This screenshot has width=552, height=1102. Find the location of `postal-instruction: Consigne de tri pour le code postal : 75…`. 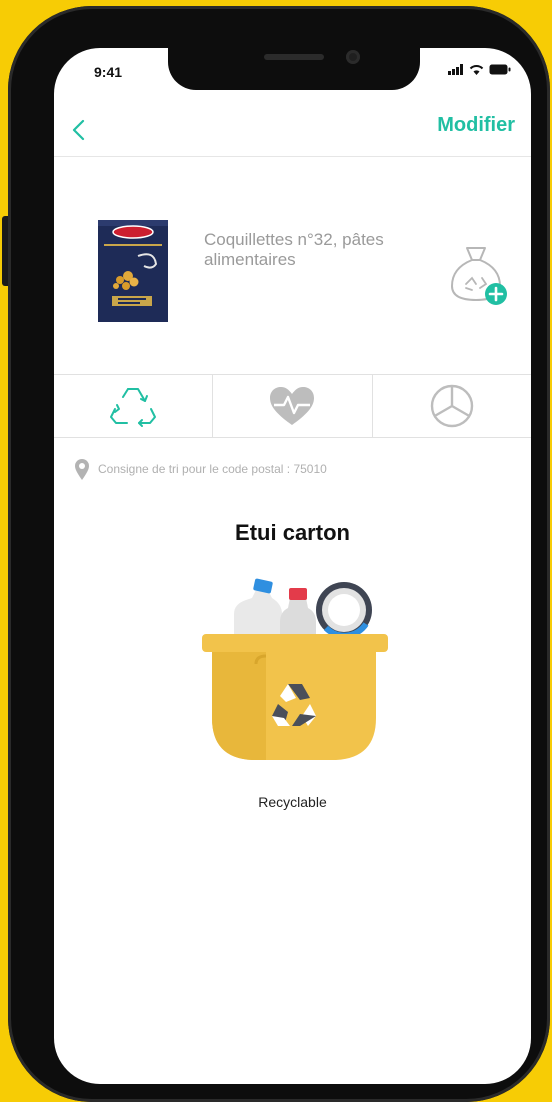

postal-instruction: Consigne de tri pour le code postal : 75… is located at coordinates (212, 469).